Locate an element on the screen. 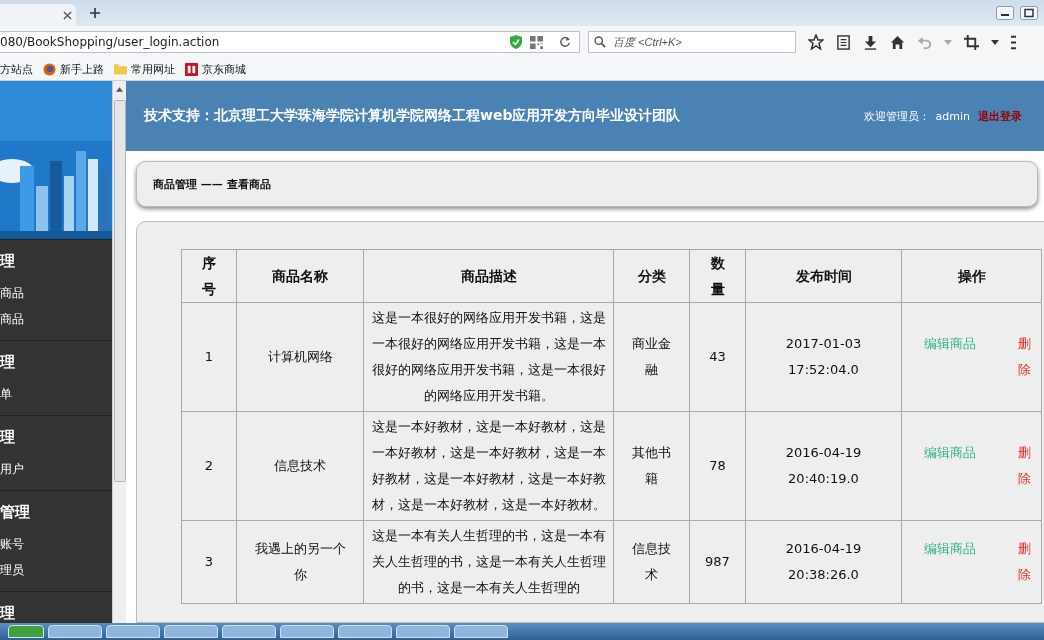  column-header: 分类 is located at coordinates (651, 276).